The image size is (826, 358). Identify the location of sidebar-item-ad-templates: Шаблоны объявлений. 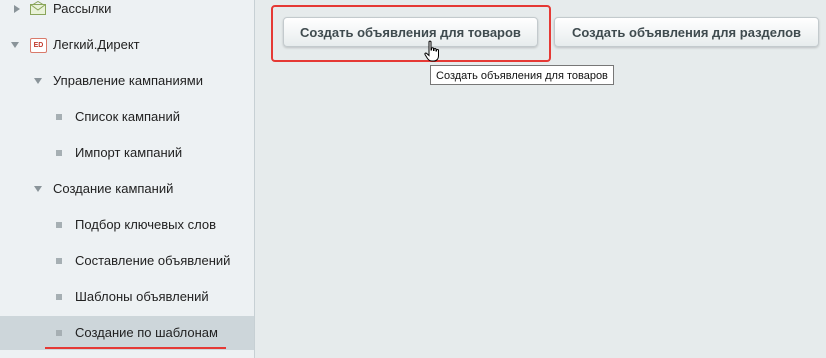
(127, 297).